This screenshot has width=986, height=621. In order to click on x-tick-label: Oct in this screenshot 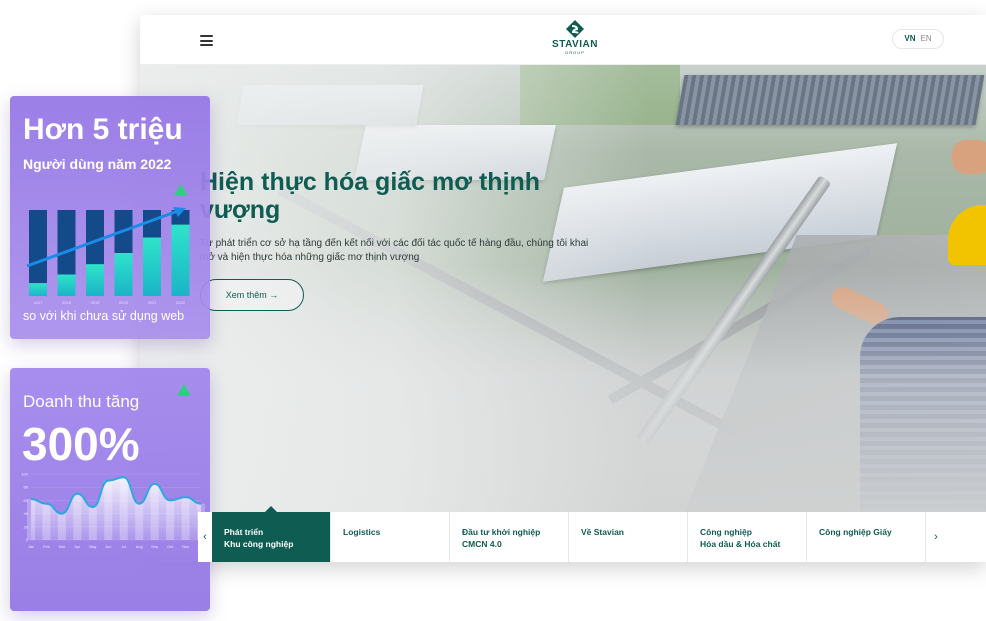, I will do `click(170, 547)`.